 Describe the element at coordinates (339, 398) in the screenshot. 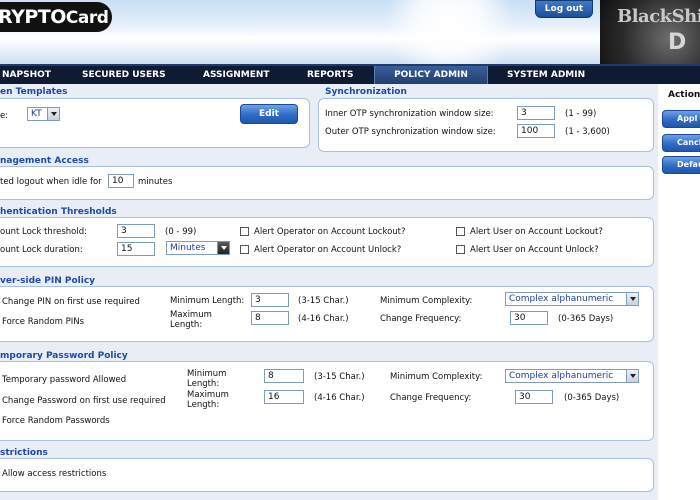

I see `temp-max-length-range: (4-16 Char.)` at that location.